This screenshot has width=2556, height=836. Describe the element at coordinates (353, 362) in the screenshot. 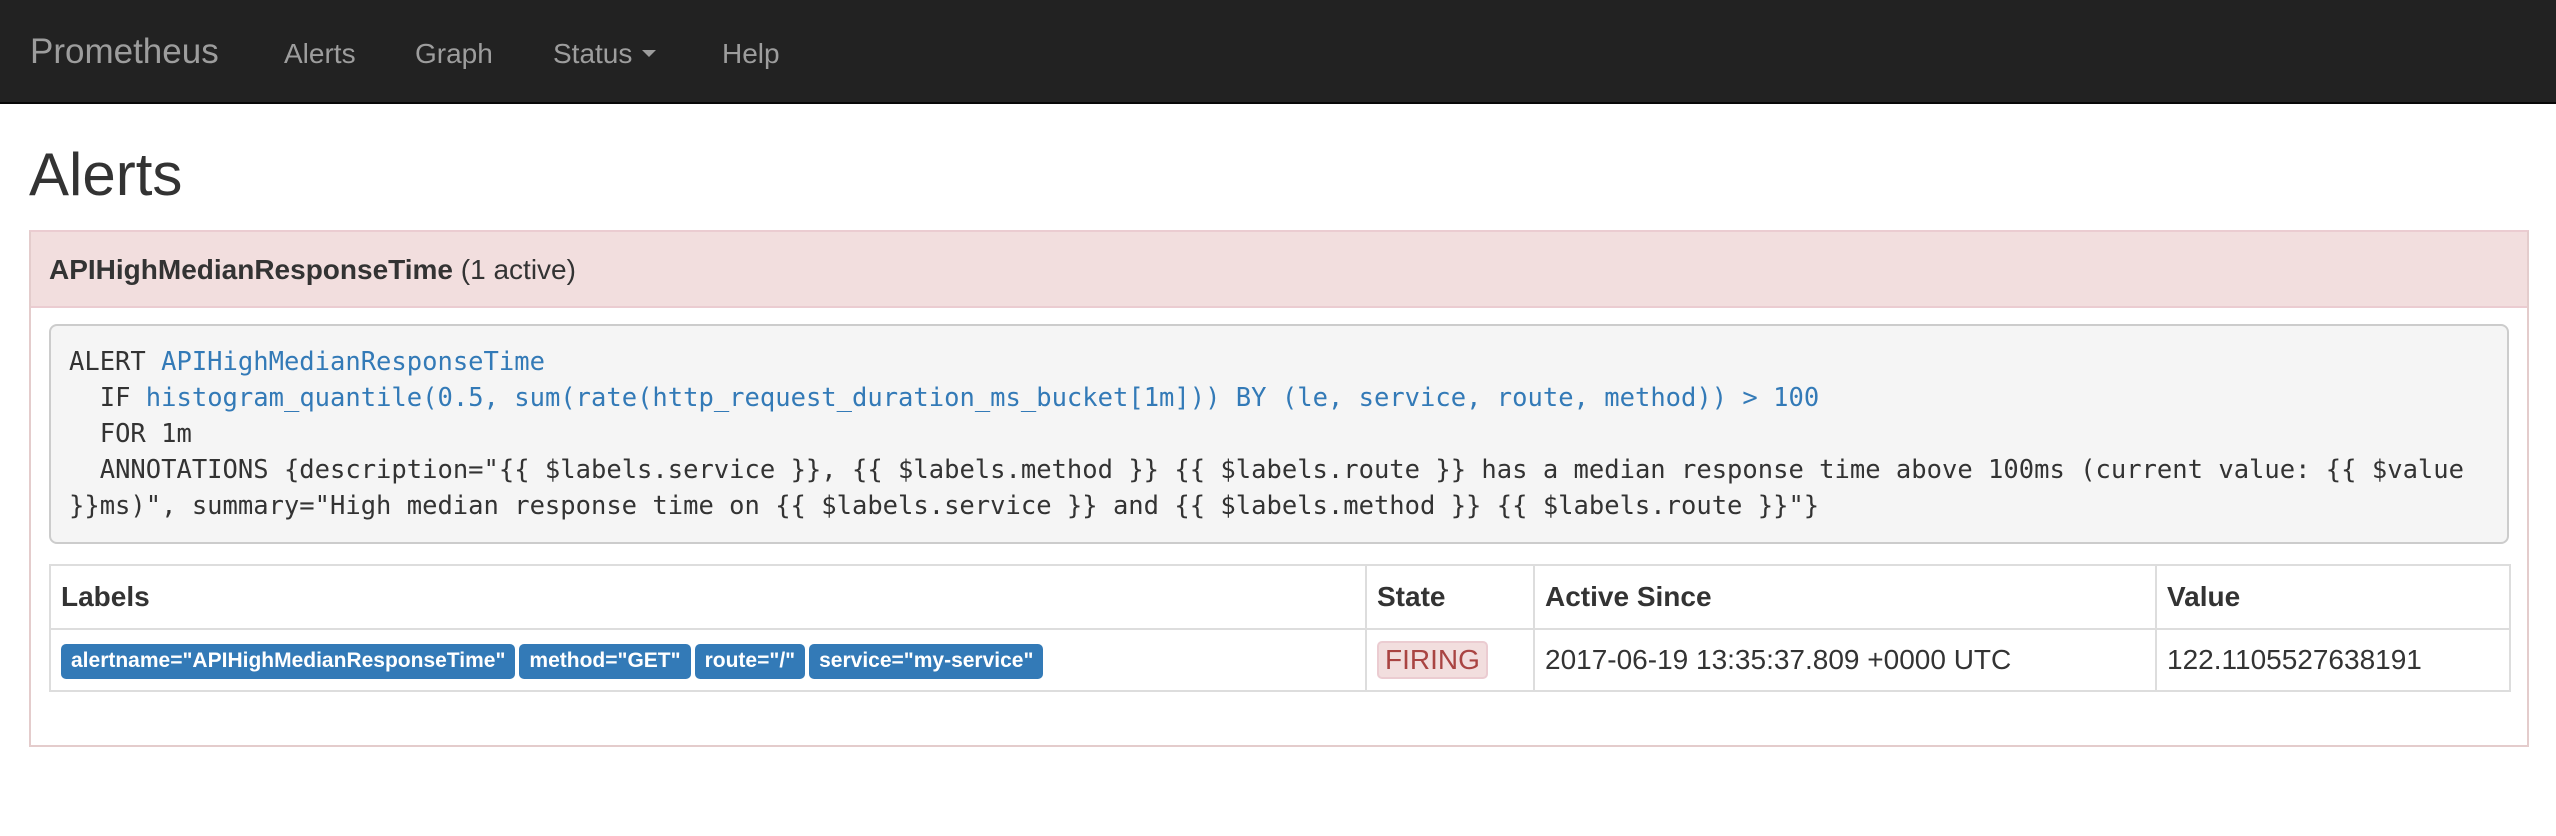

I see `rule-alert-name-link: APIHighMedianResponseTime` at that location.